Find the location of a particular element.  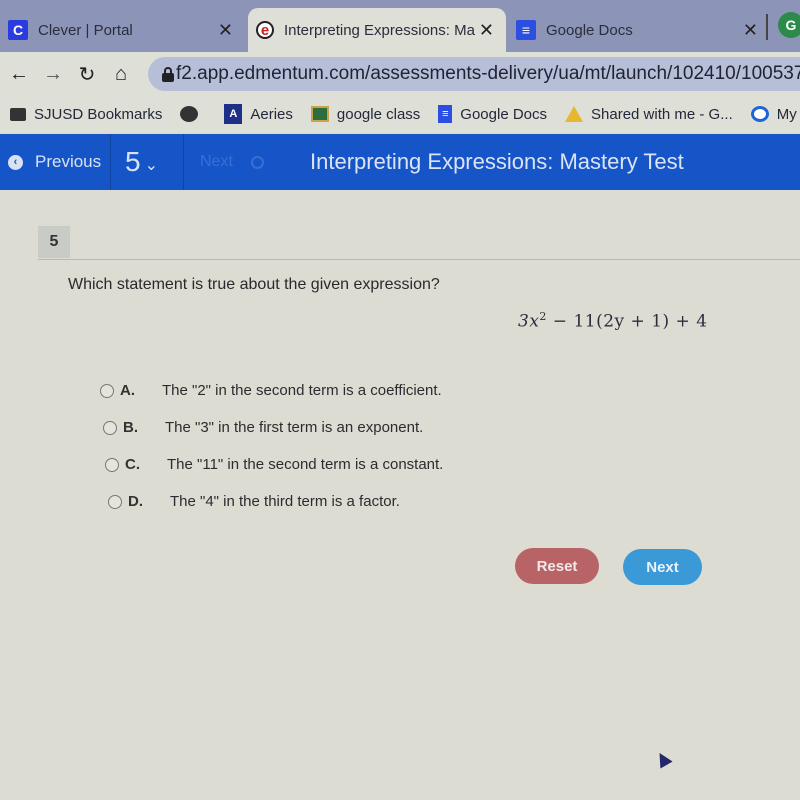

math-expression: 3x2 − 11(2y + 1) + 4 is located at coordinates (613, 321).